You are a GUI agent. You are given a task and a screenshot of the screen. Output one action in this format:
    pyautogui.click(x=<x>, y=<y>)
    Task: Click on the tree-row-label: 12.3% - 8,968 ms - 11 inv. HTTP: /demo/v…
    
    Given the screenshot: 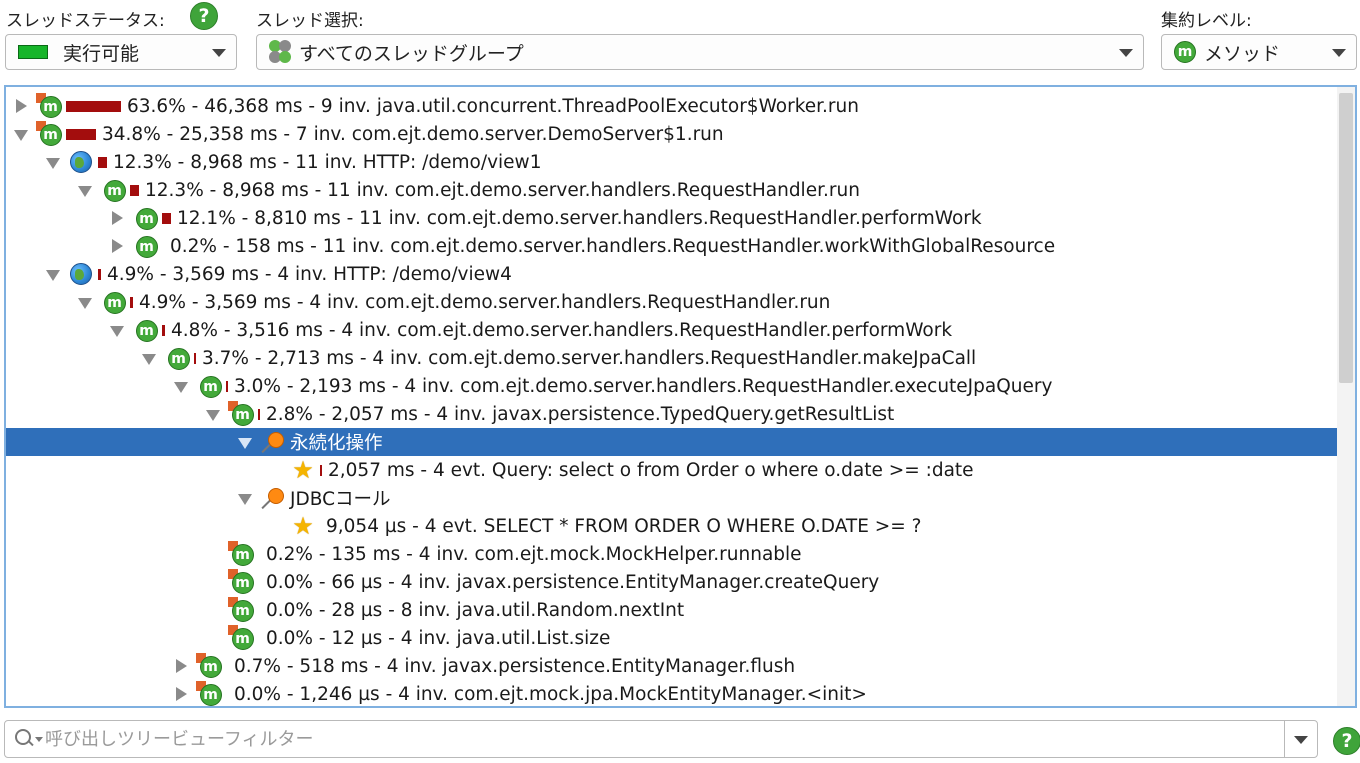 What is the action you would take?
    pyautogui.click(x=327, y=162)
    